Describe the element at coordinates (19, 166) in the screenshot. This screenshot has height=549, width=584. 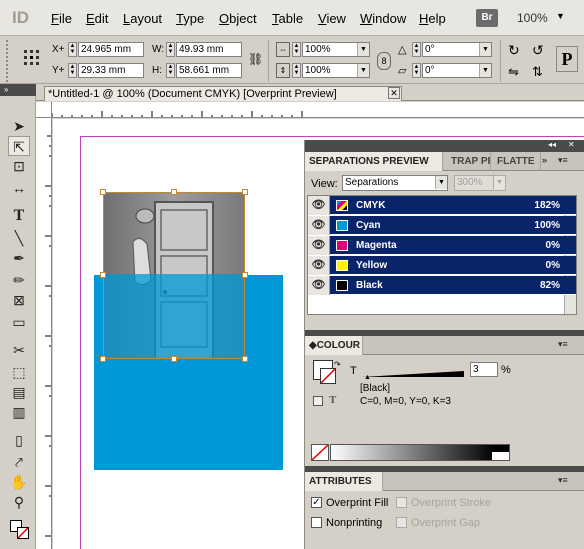
I see `page-tool-icon: ⊡` at that location.